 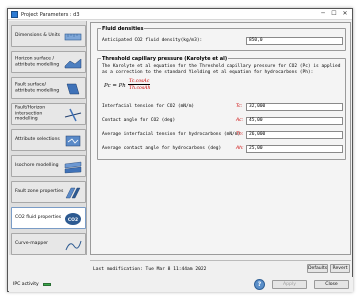 I want to click on status-bar: IPC activity ? Apply Close, so click(x=181, y=284).